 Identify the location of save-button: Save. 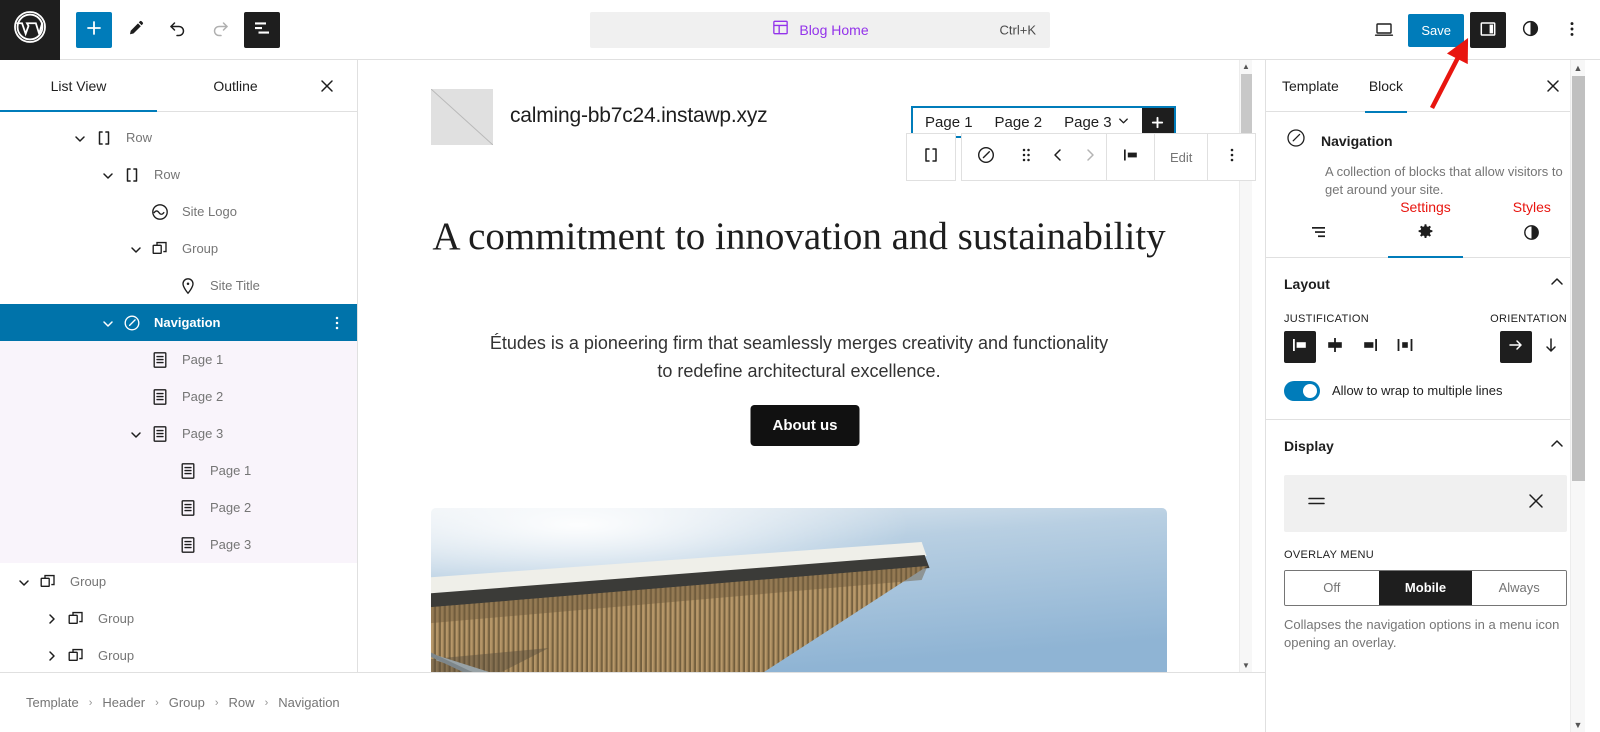
(1436, 30).